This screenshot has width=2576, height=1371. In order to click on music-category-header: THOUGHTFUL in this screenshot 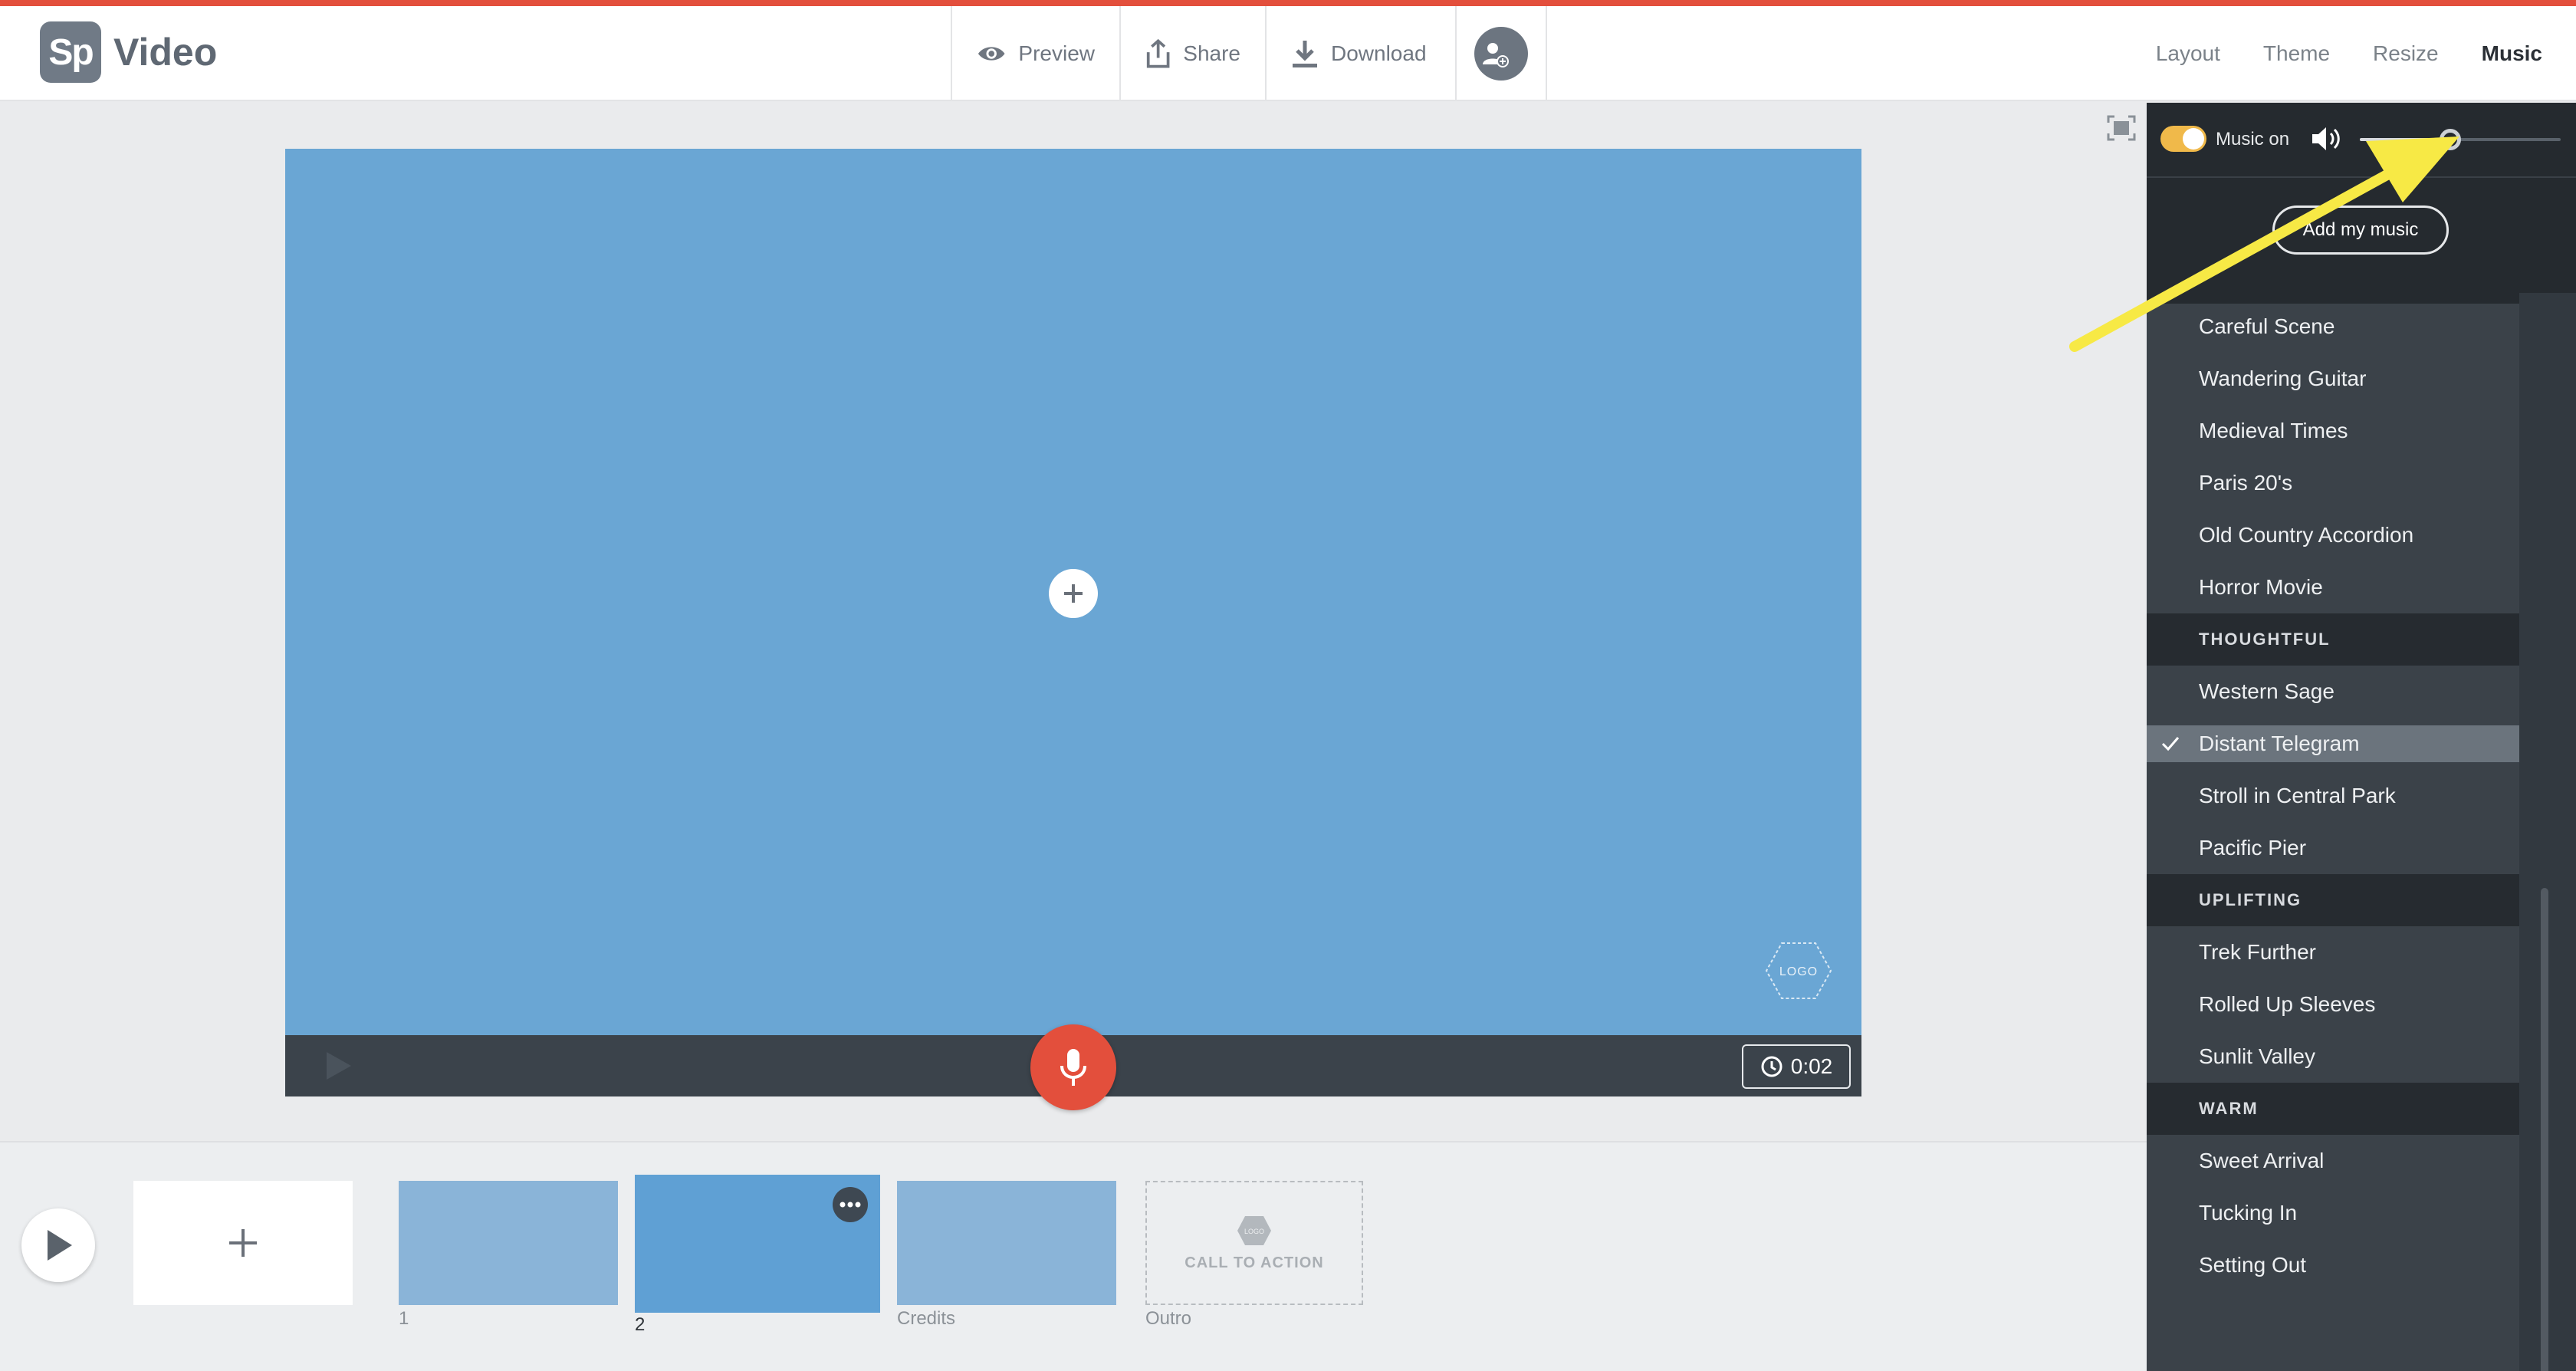, I will do `click(2333, 639)`.